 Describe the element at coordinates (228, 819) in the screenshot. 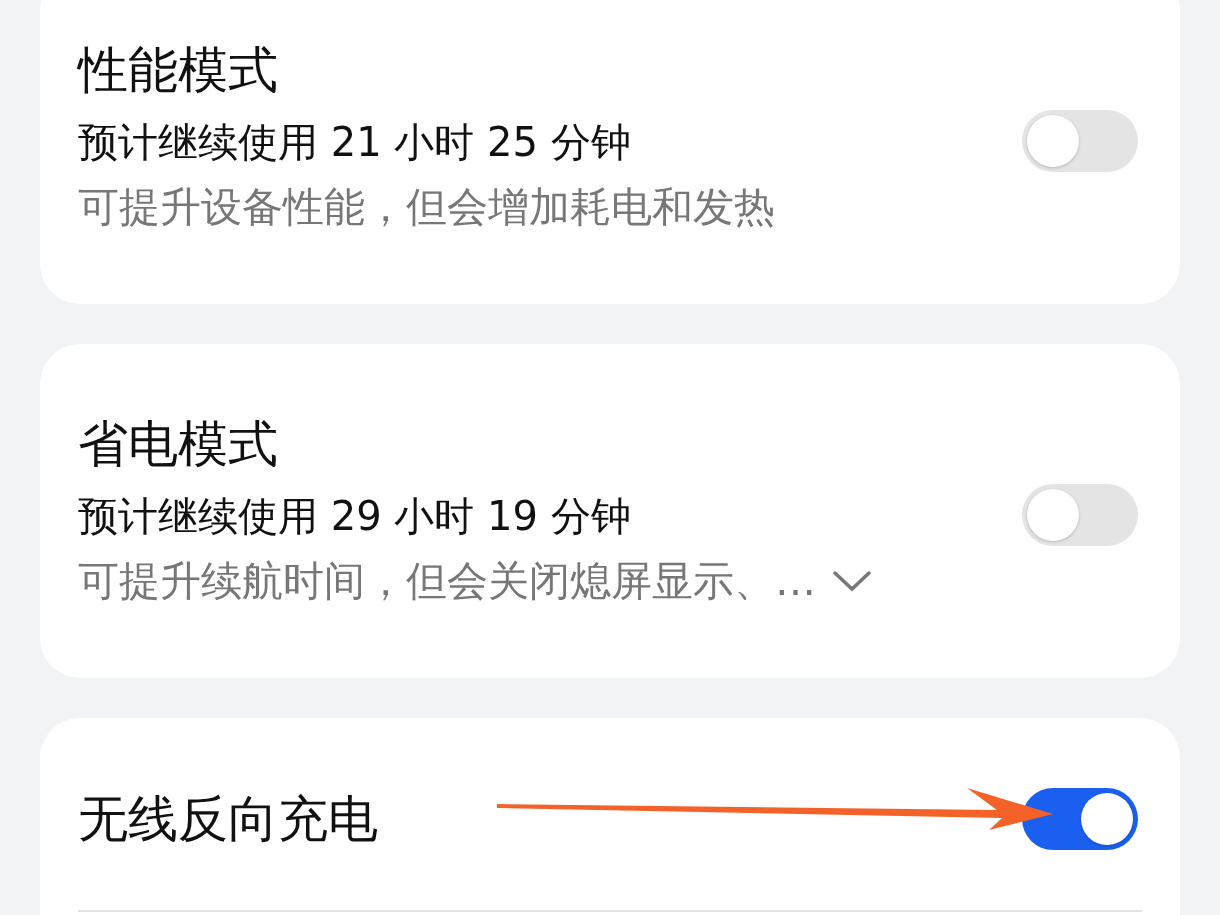

I see `setting-title: 无线反向充电` at that location.